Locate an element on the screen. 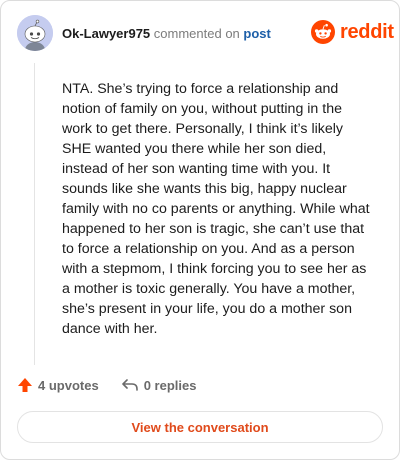  commented-on-label: commented on is located at coordinates (196, 33).